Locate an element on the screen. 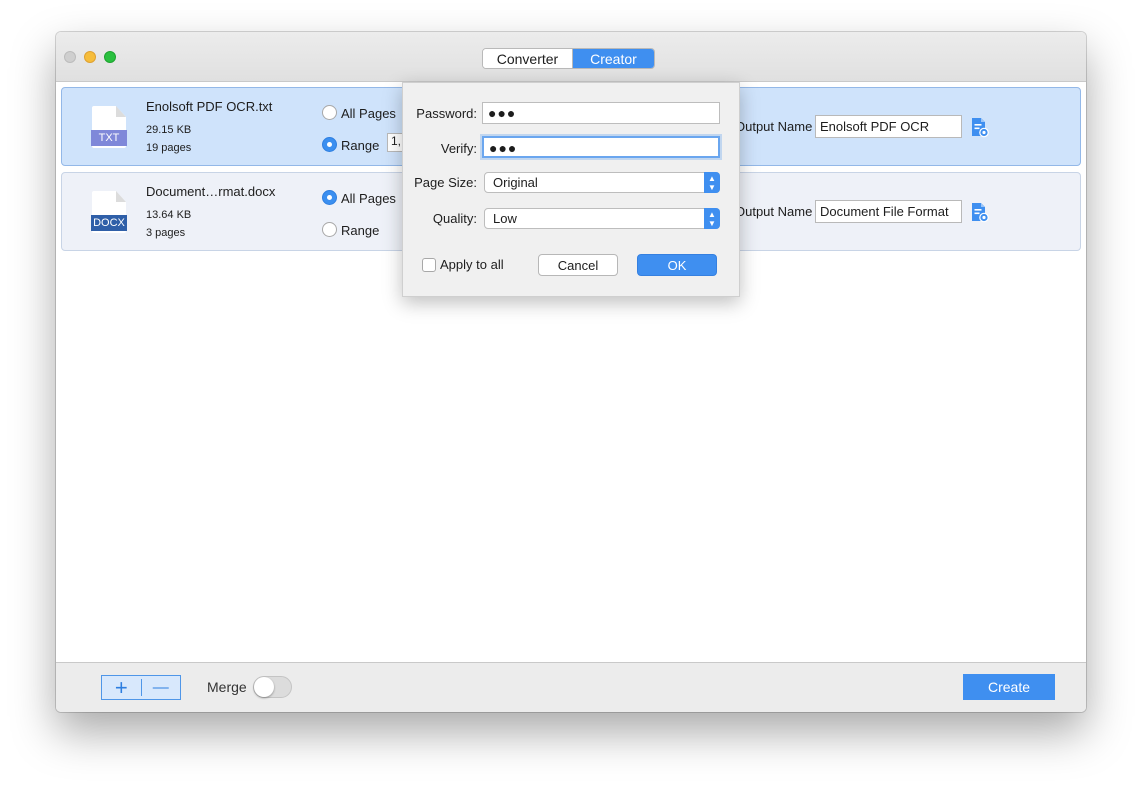 Image resolution: width=1142 pixels, height=792 pixels. cancel-button: Cancel is located at coordinates (578, 265).